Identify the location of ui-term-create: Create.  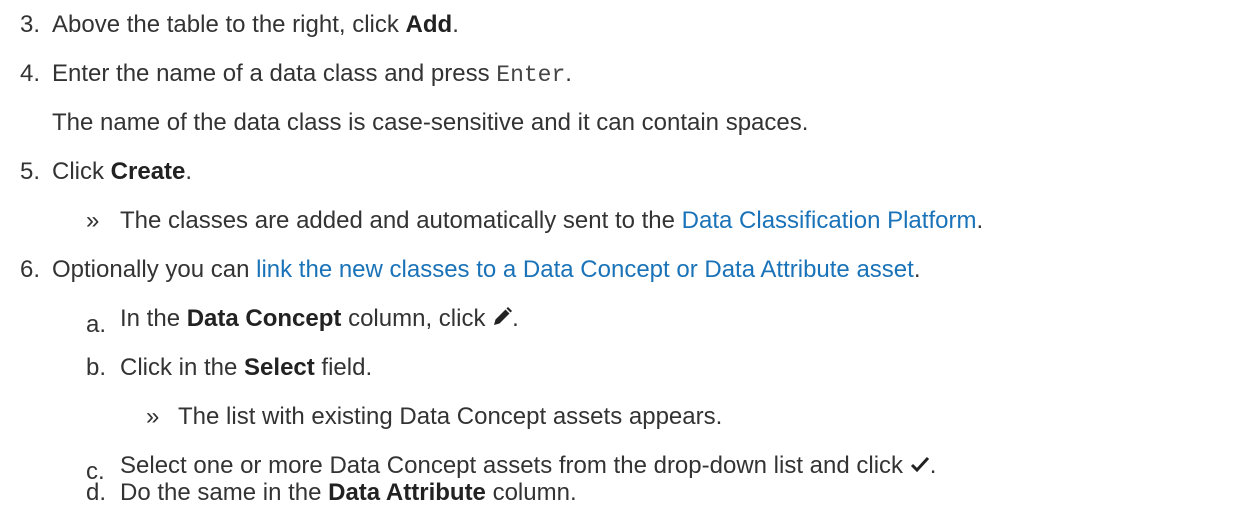
(148, 171).